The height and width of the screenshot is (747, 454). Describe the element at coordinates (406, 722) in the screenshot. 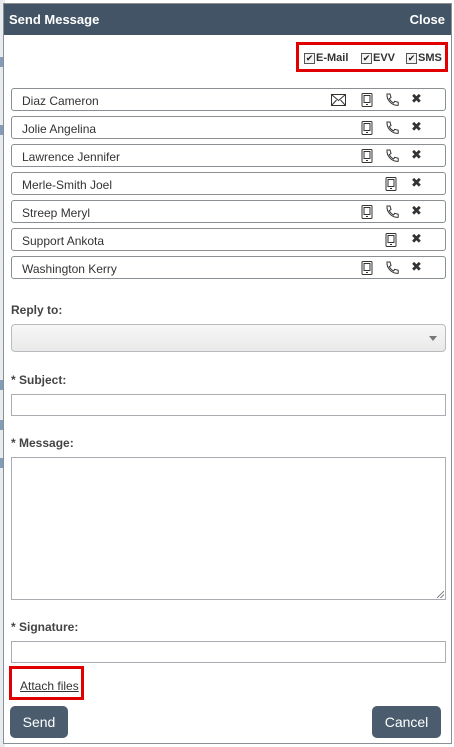

I see `cancel-button: Cancel` at that location.